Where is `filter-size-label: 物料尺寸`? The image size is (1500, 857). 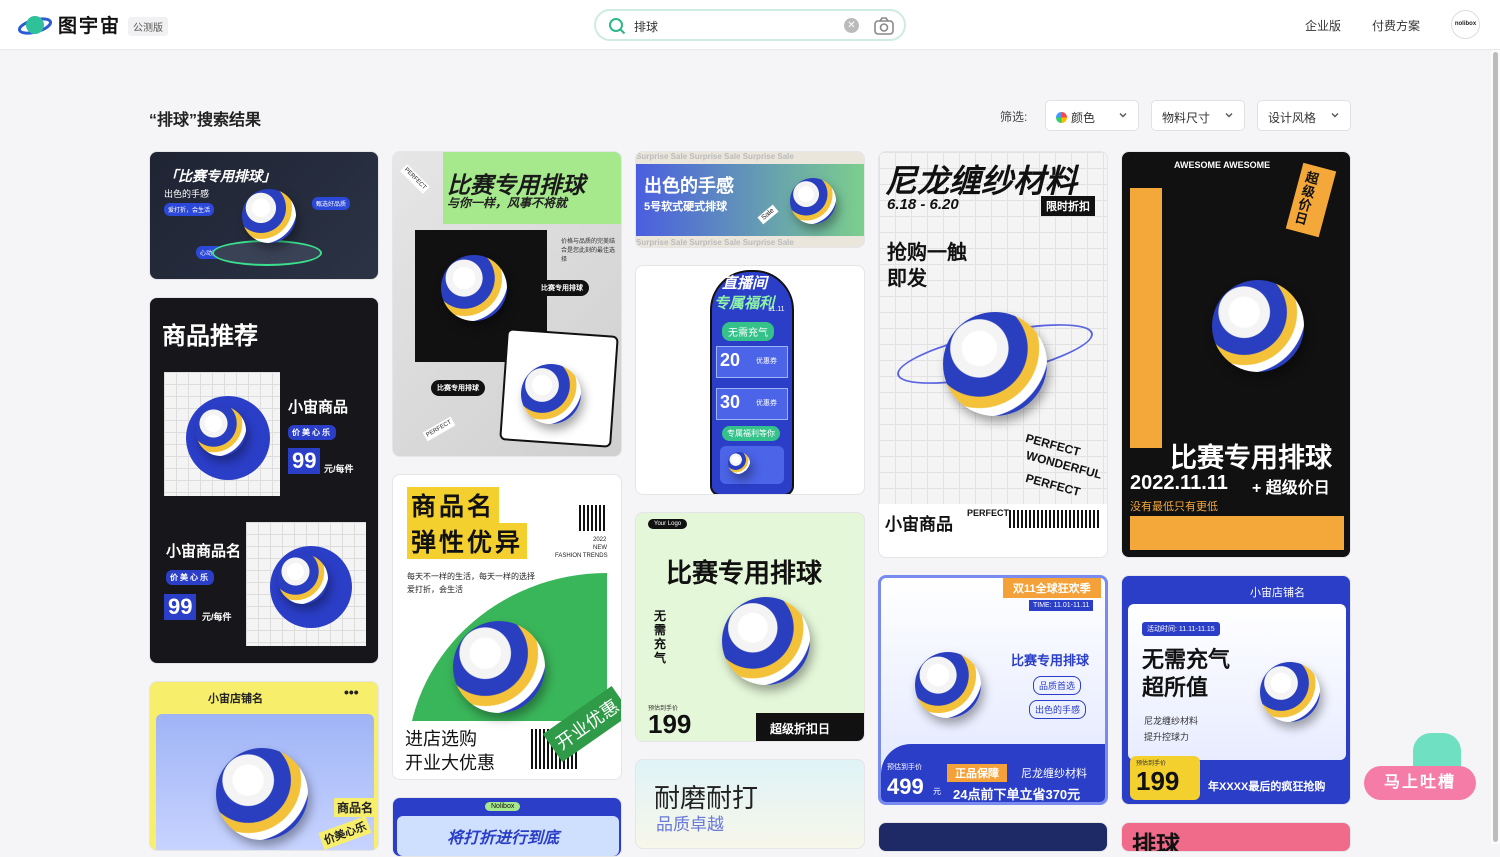
filter-size-label: 物料尺寸 is located at coordinates (1186, 118).